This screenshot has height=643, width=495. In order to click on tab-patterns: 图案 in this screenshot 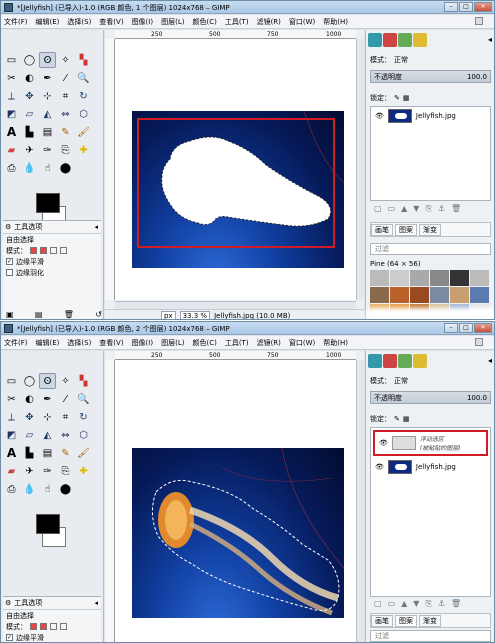, I will do `click(406, 229)`.